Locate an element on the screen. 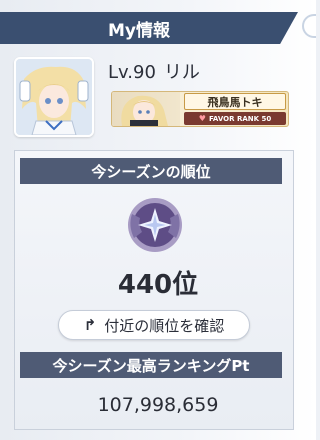 The height and width of the screenshot is (440, 320). level-name-line: Lv.90 リル is located at coordinates (154, 71).